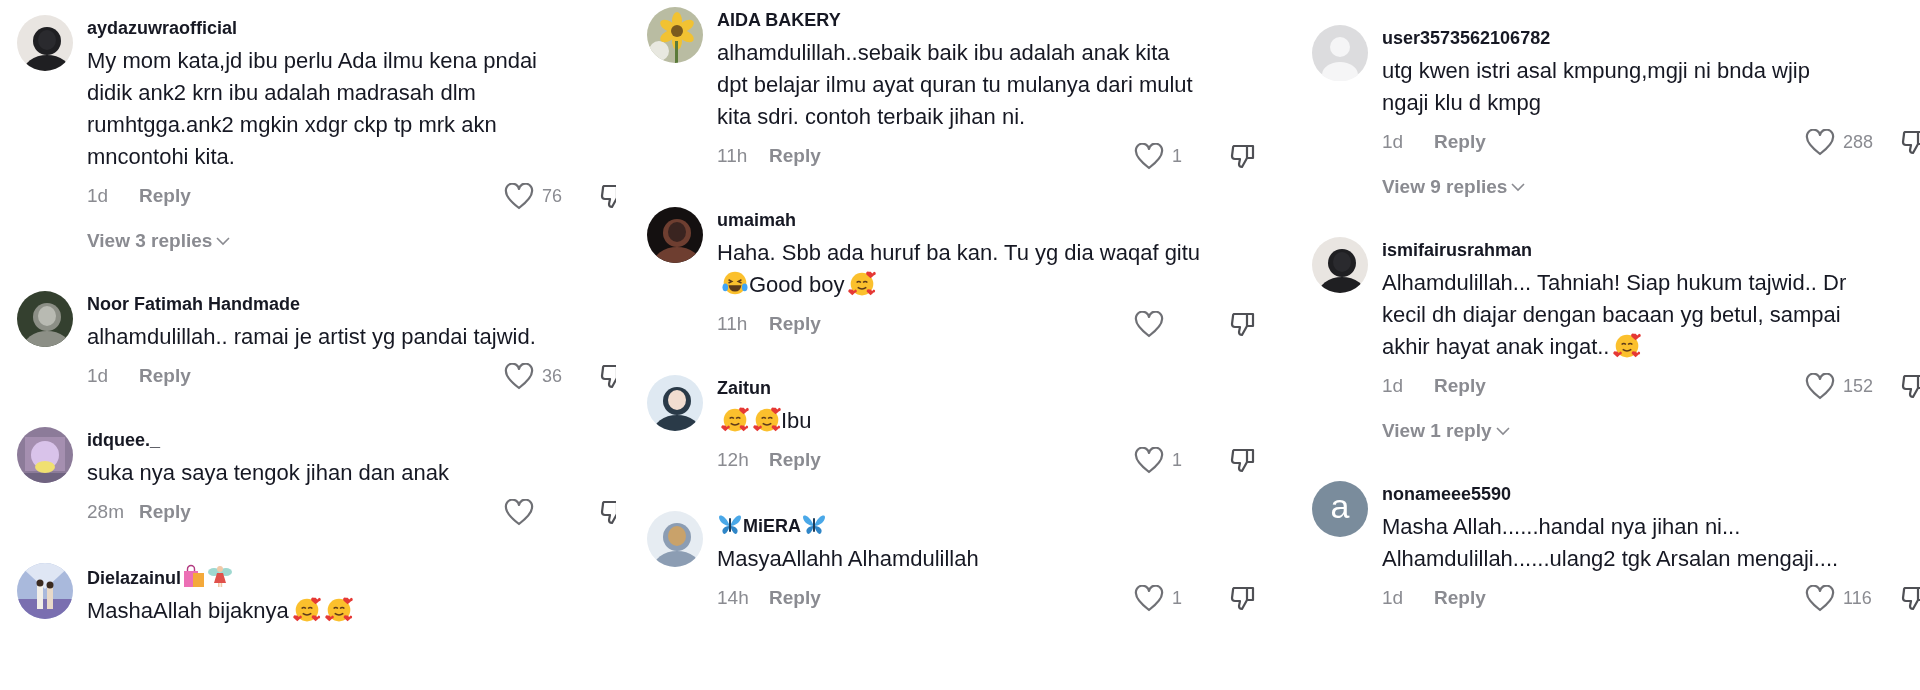 This screenshot has width=1920, height=690. What do you see at coordinates (194, 304) in the screenshot?
I see `username: Noor Fatimah Handmade` at bounding box center [194, 304].